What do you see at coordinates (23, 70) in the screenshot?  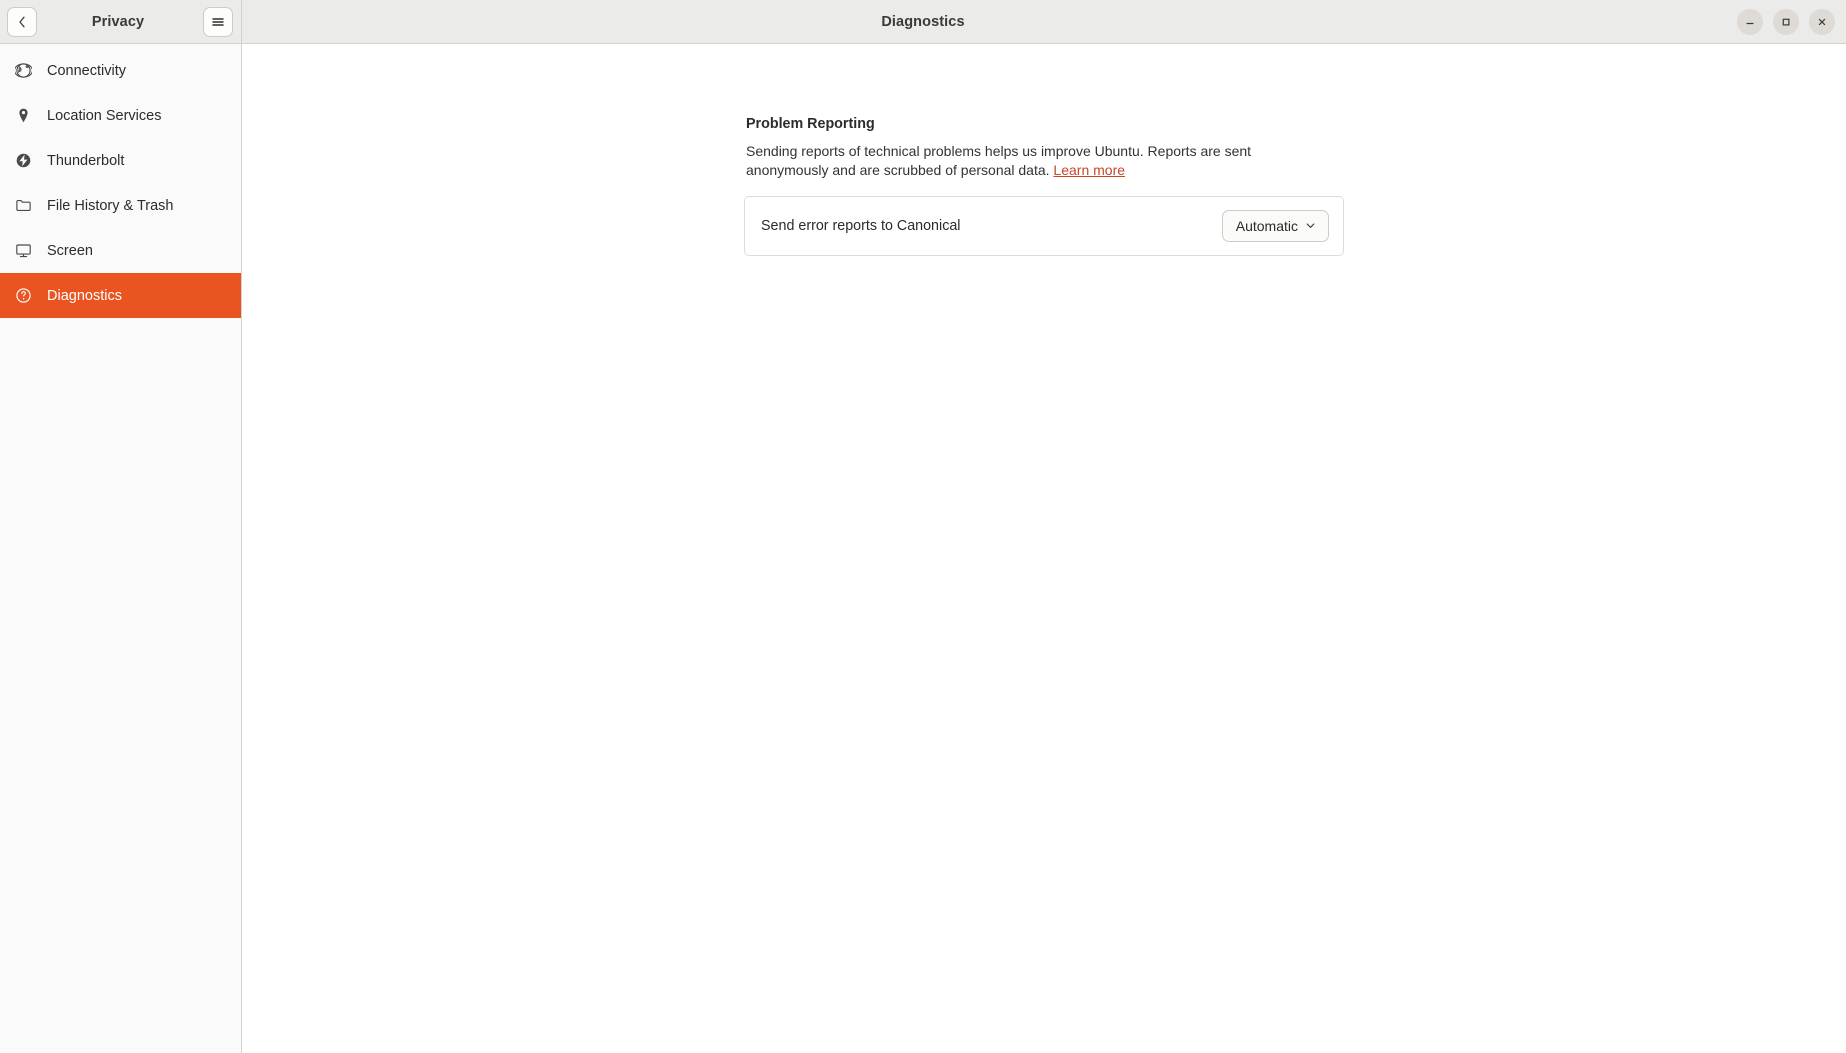 I see `globe-icon` at bounding box center [23, 70].